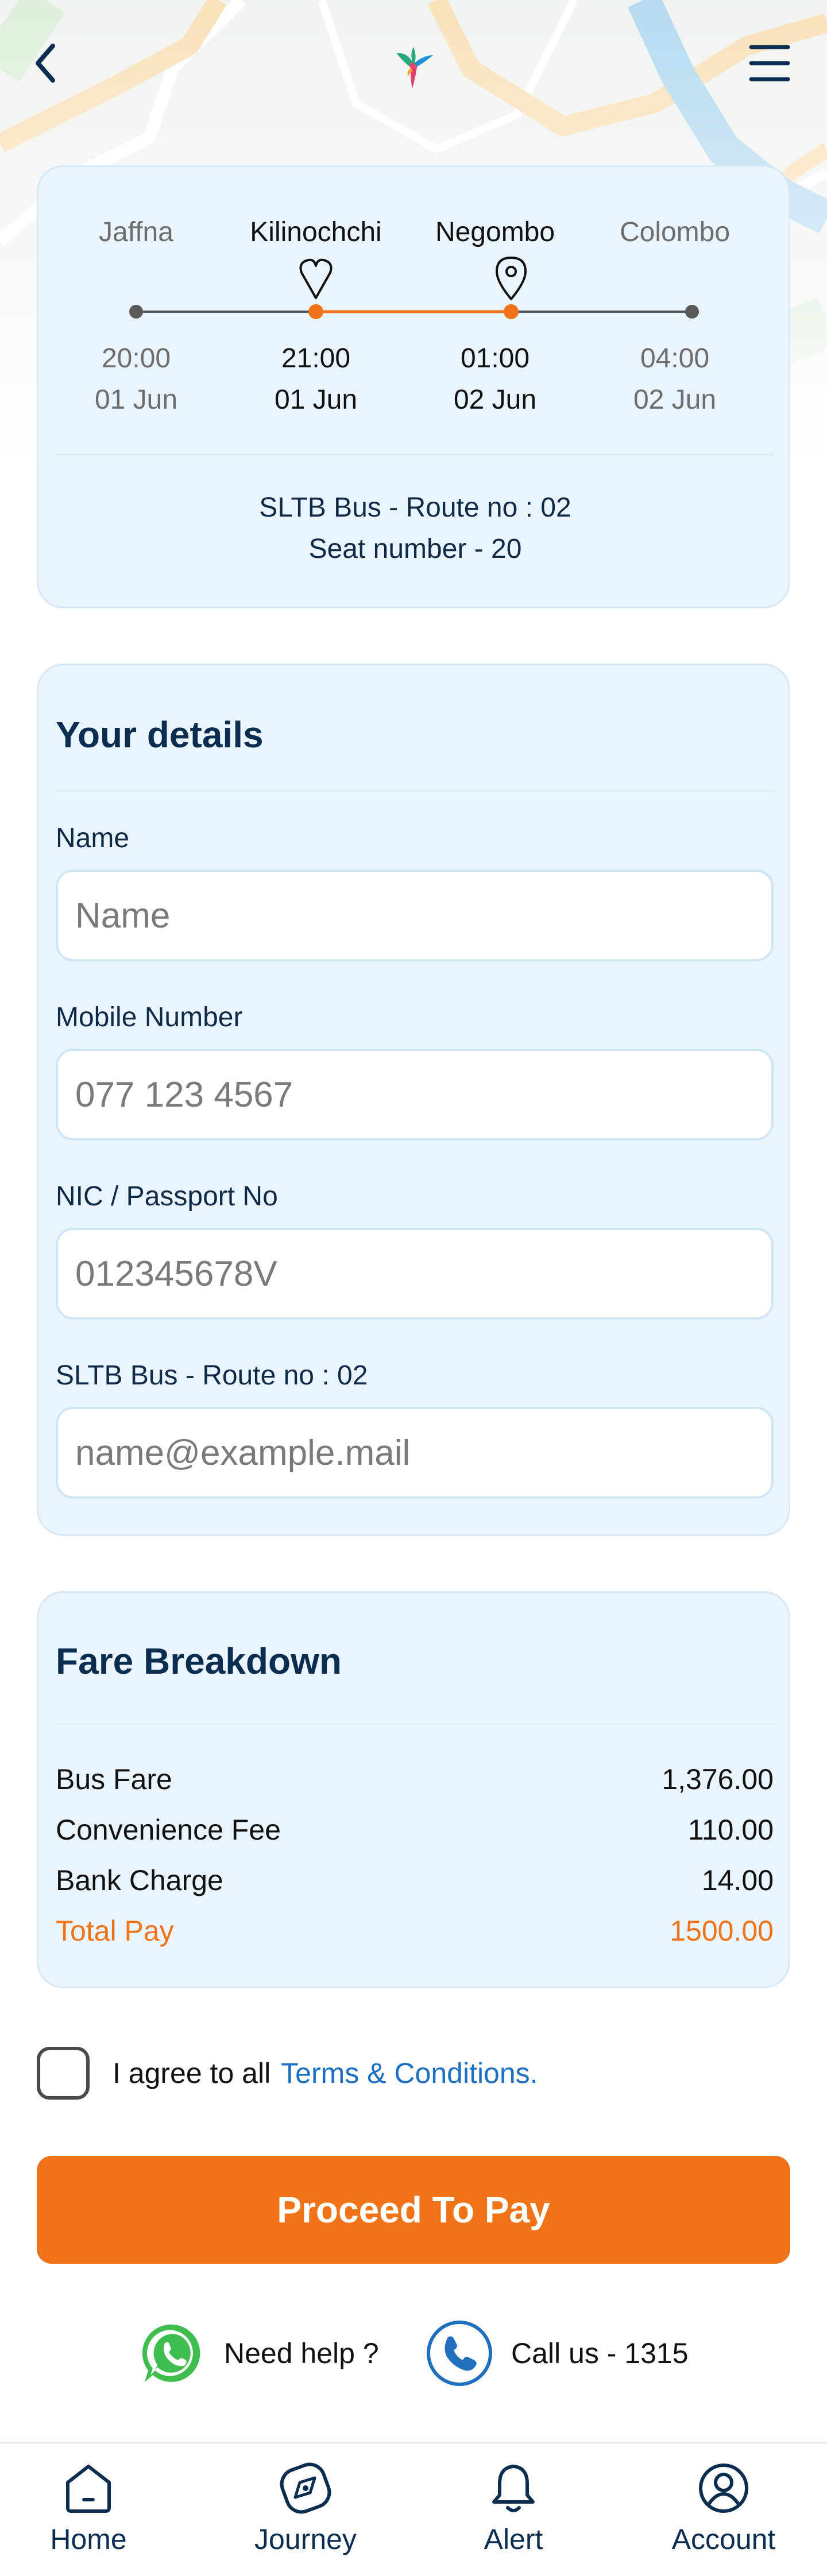  I want to click on route-dot-negombo, so click(511, 311).